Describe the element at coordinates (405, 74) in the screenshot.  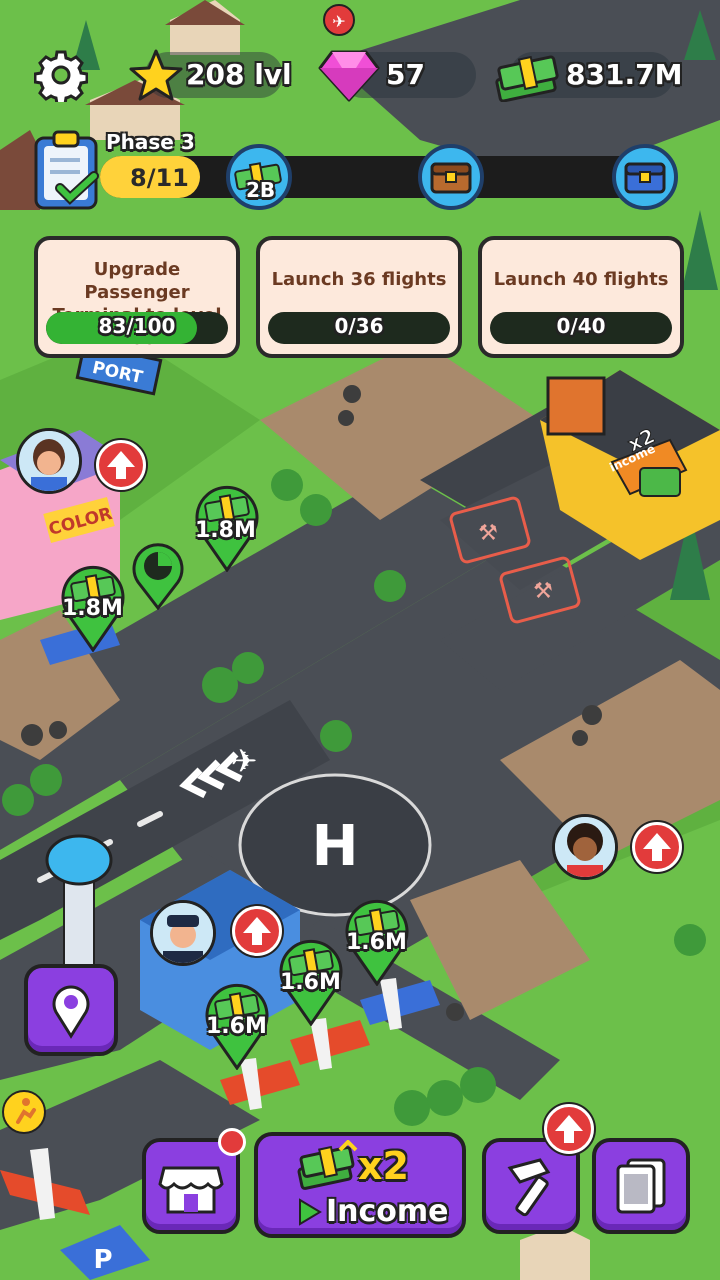
I see `gems-value: 57` at that location.